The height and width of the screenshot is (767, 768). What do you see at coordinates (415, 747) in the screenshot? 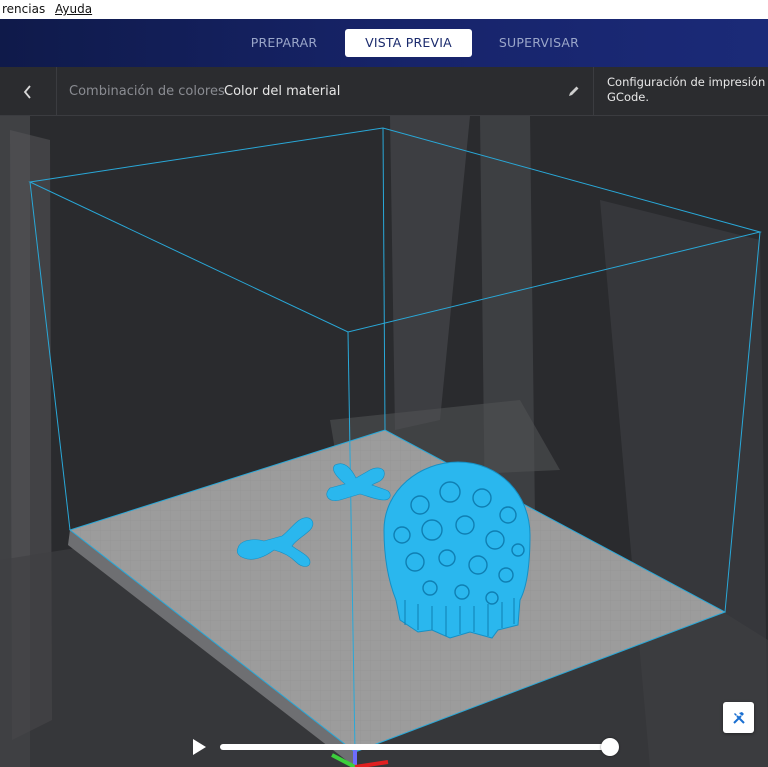
I see `layer-path-slider` at bounding box center [415, 747].